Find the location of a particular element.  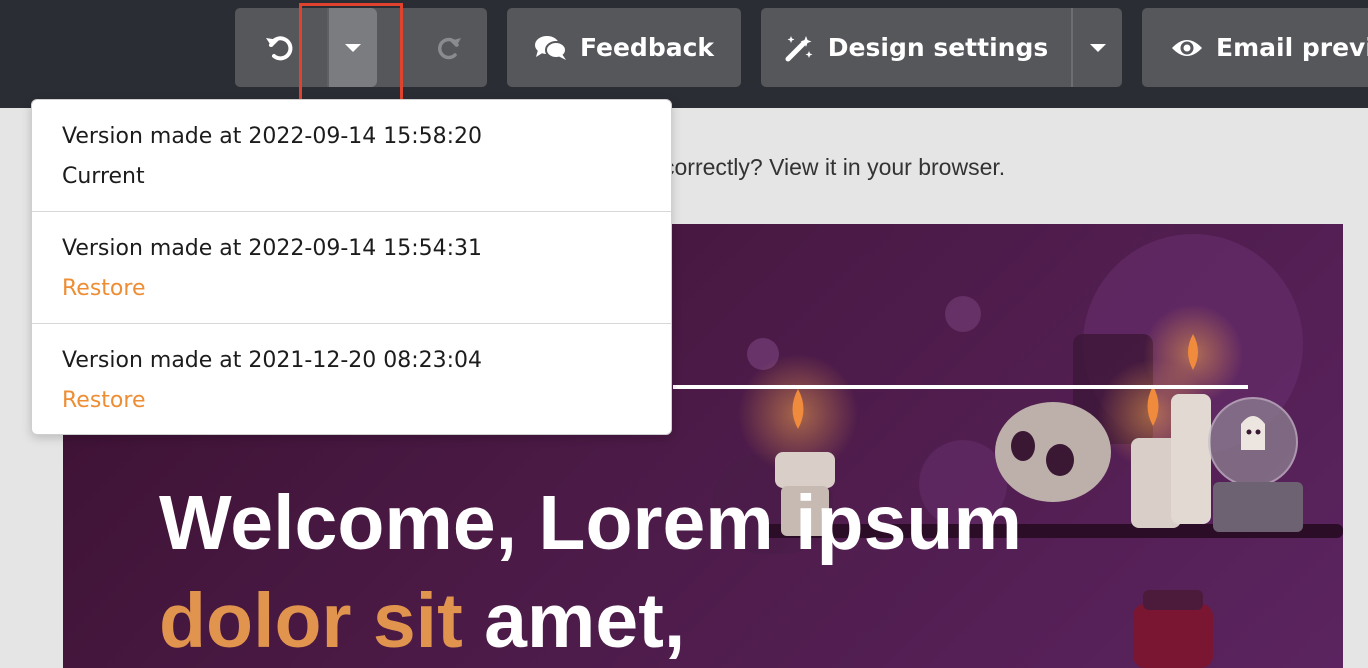

design-settings-button: Design settings is located at coordinates (916, 47).